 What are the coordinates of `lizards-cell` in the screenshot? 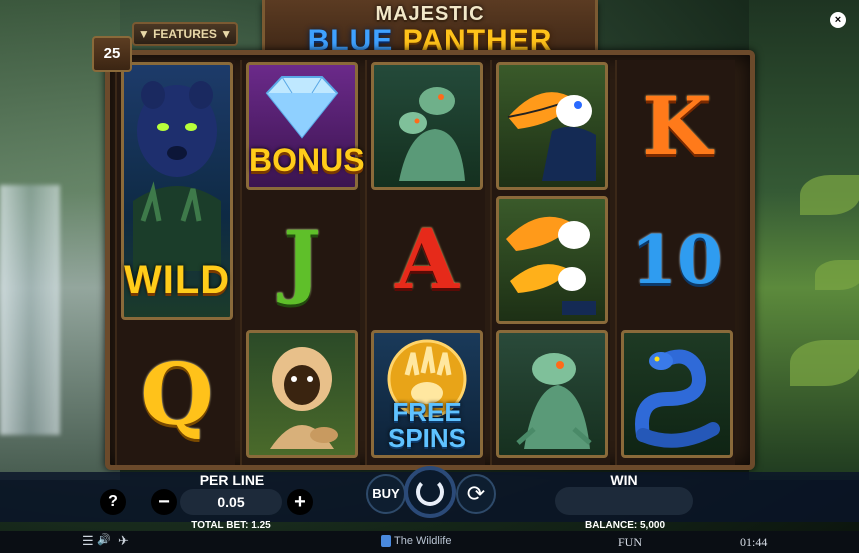 It's located at (427, 126).